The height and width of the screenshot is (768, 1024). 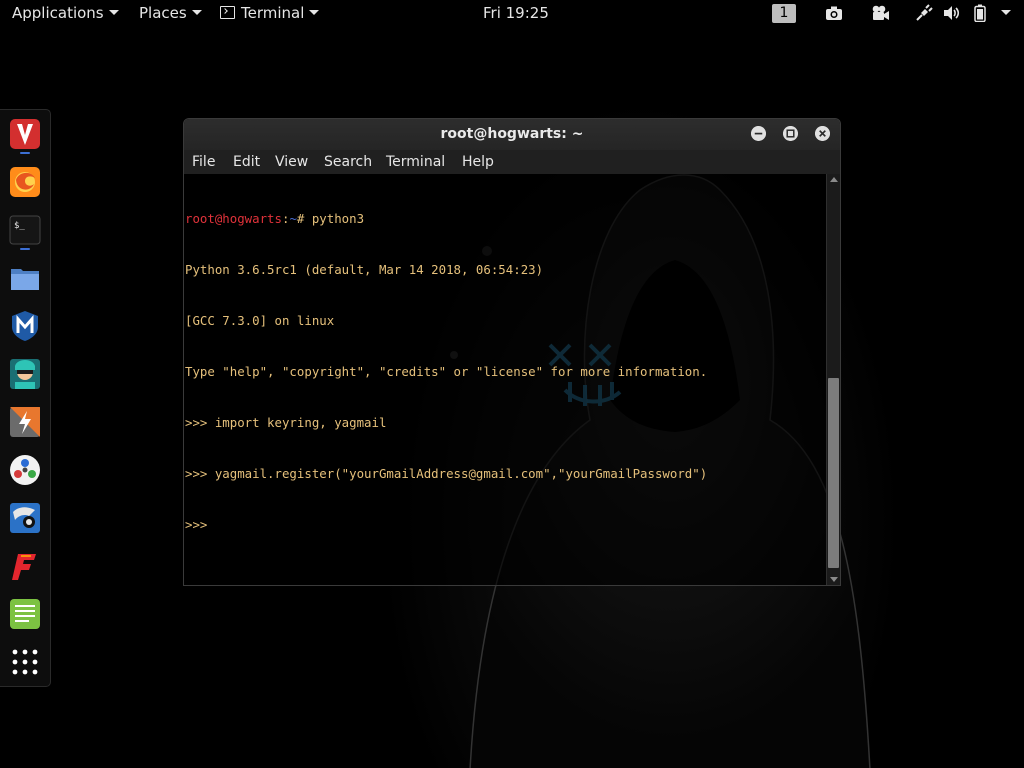 What do you see at coordinates (834, 13) in the screenshot?
I see `camera-icon` at bounding box center [834, 13].